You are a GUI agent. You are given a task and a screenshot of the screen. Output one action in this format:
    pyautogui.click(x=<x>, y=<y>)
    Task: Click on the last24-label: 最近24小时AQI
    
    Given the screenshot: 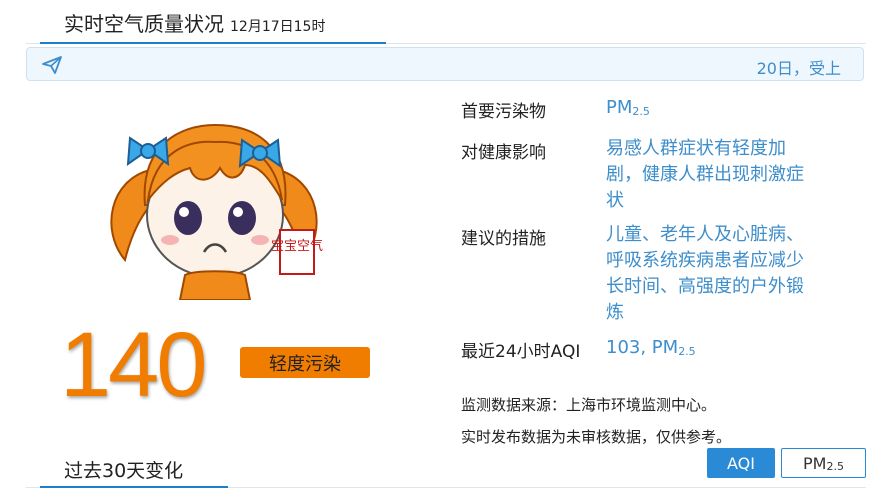 What is the action you would take?
    pyautogui.click(x=521, y=352)
    